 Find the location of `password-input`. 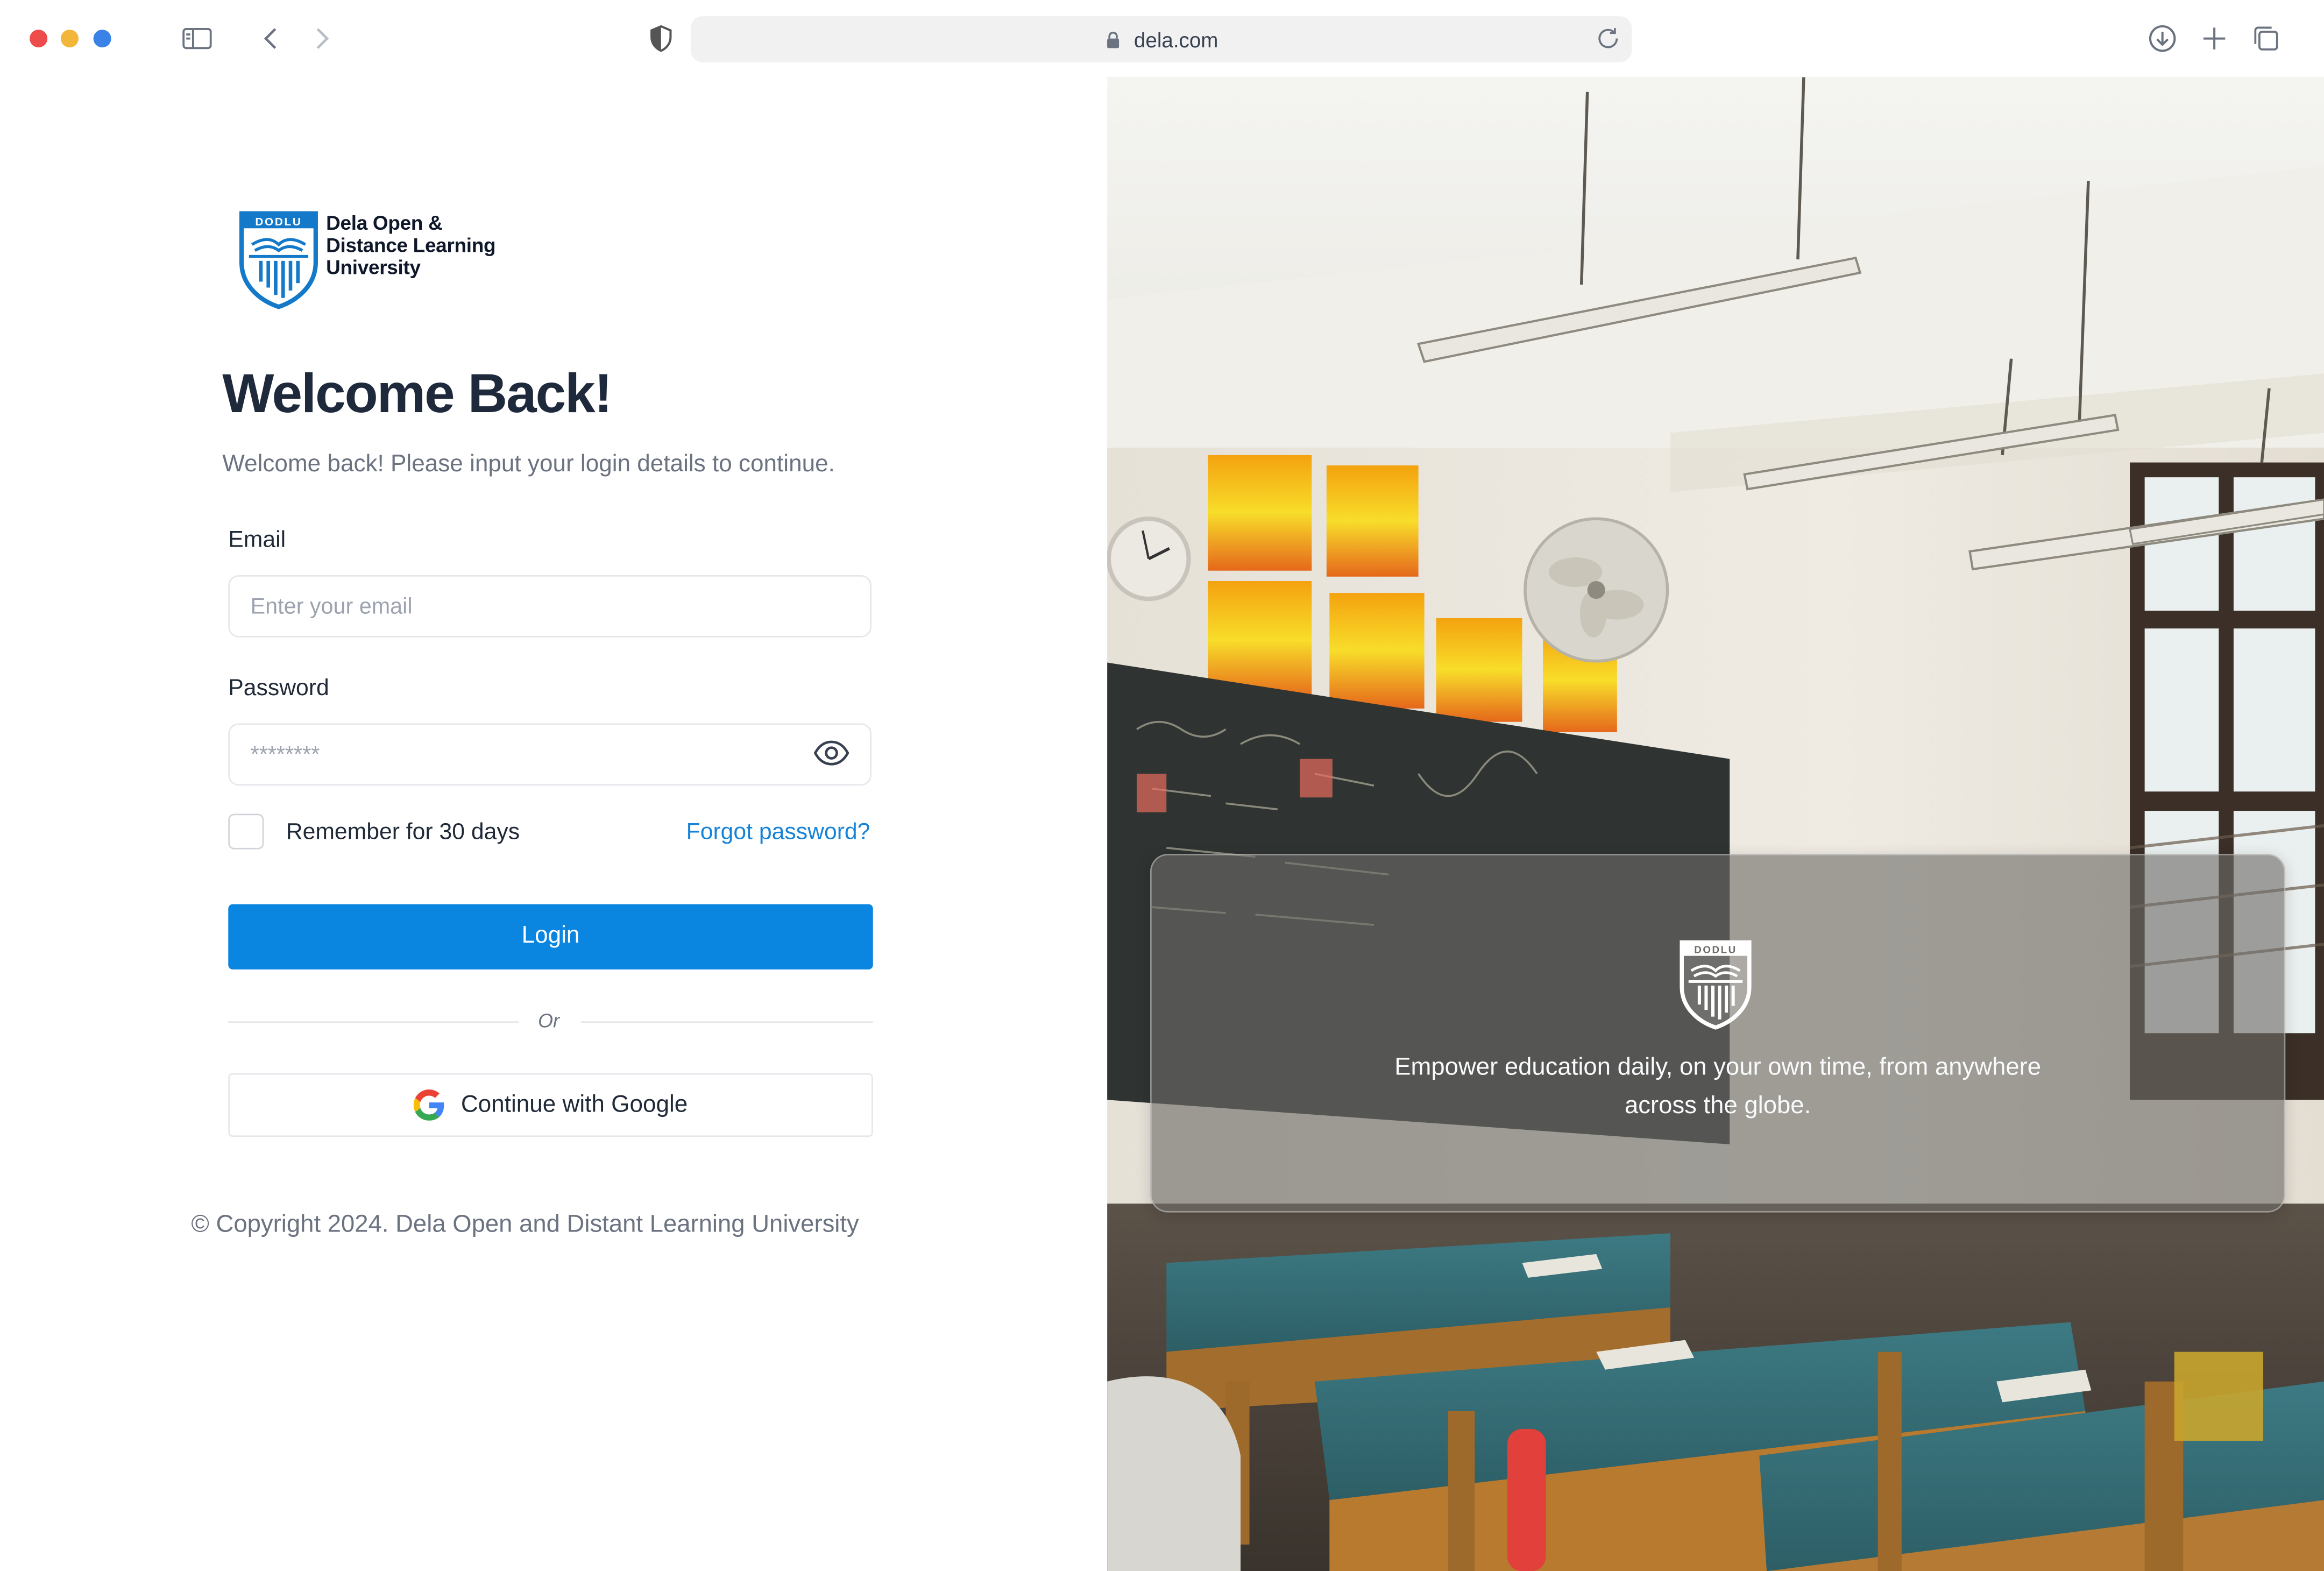

password-input is located at coordinates (550, 754).